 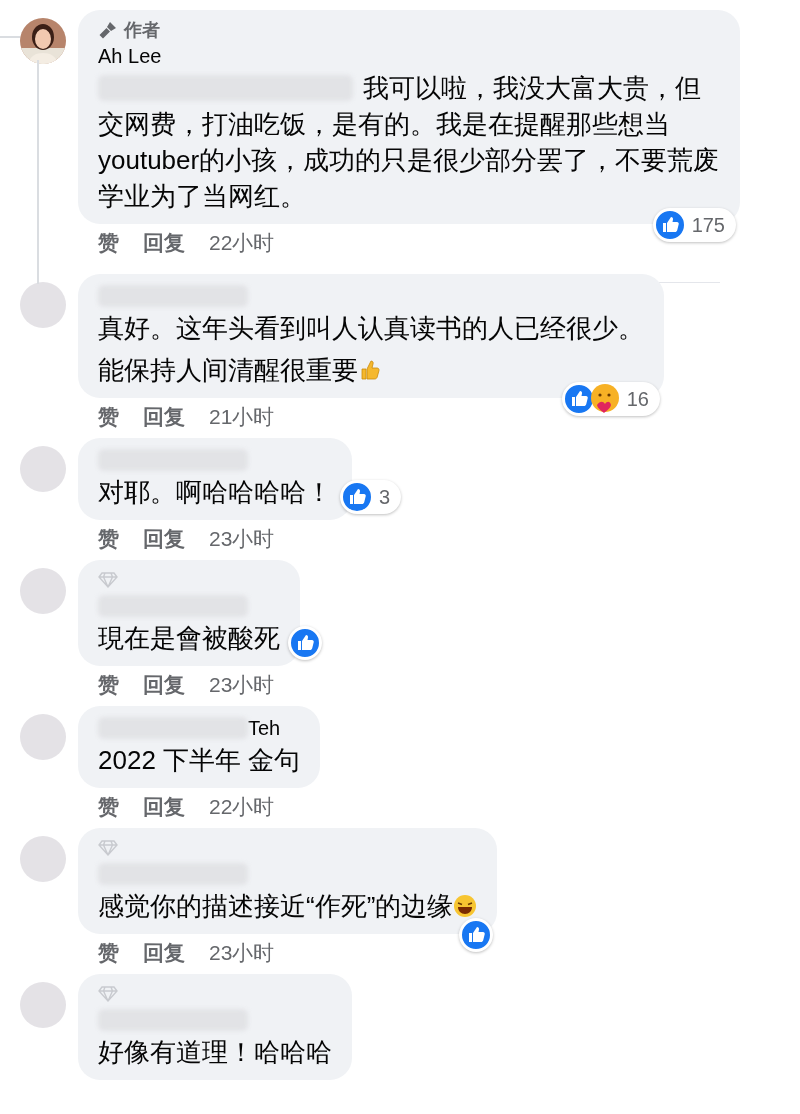 What do you see at coordinates (409, 56) in the screenshot?
I see `author-name: Ah Lee` at bounding box center [409, 56].